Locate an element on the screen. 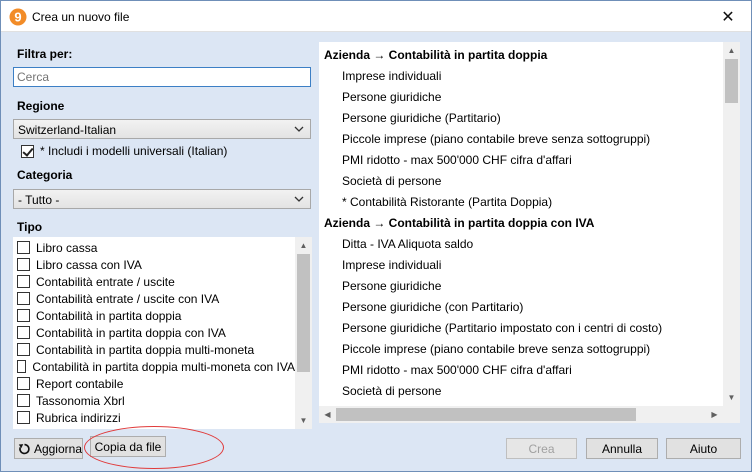  type-item-label: Tassonomia Xbrl is located at coordinates (80, 400).